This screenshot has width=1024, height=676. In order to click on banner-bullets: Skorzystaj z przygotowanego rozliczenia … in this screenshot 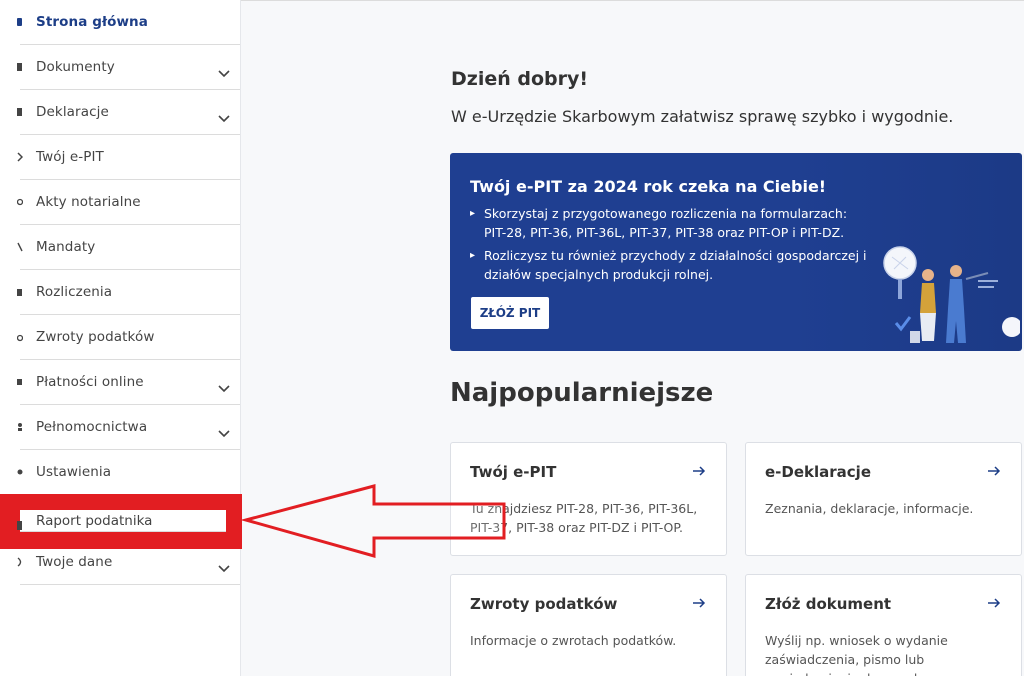, I will do `click(670, 246)`.